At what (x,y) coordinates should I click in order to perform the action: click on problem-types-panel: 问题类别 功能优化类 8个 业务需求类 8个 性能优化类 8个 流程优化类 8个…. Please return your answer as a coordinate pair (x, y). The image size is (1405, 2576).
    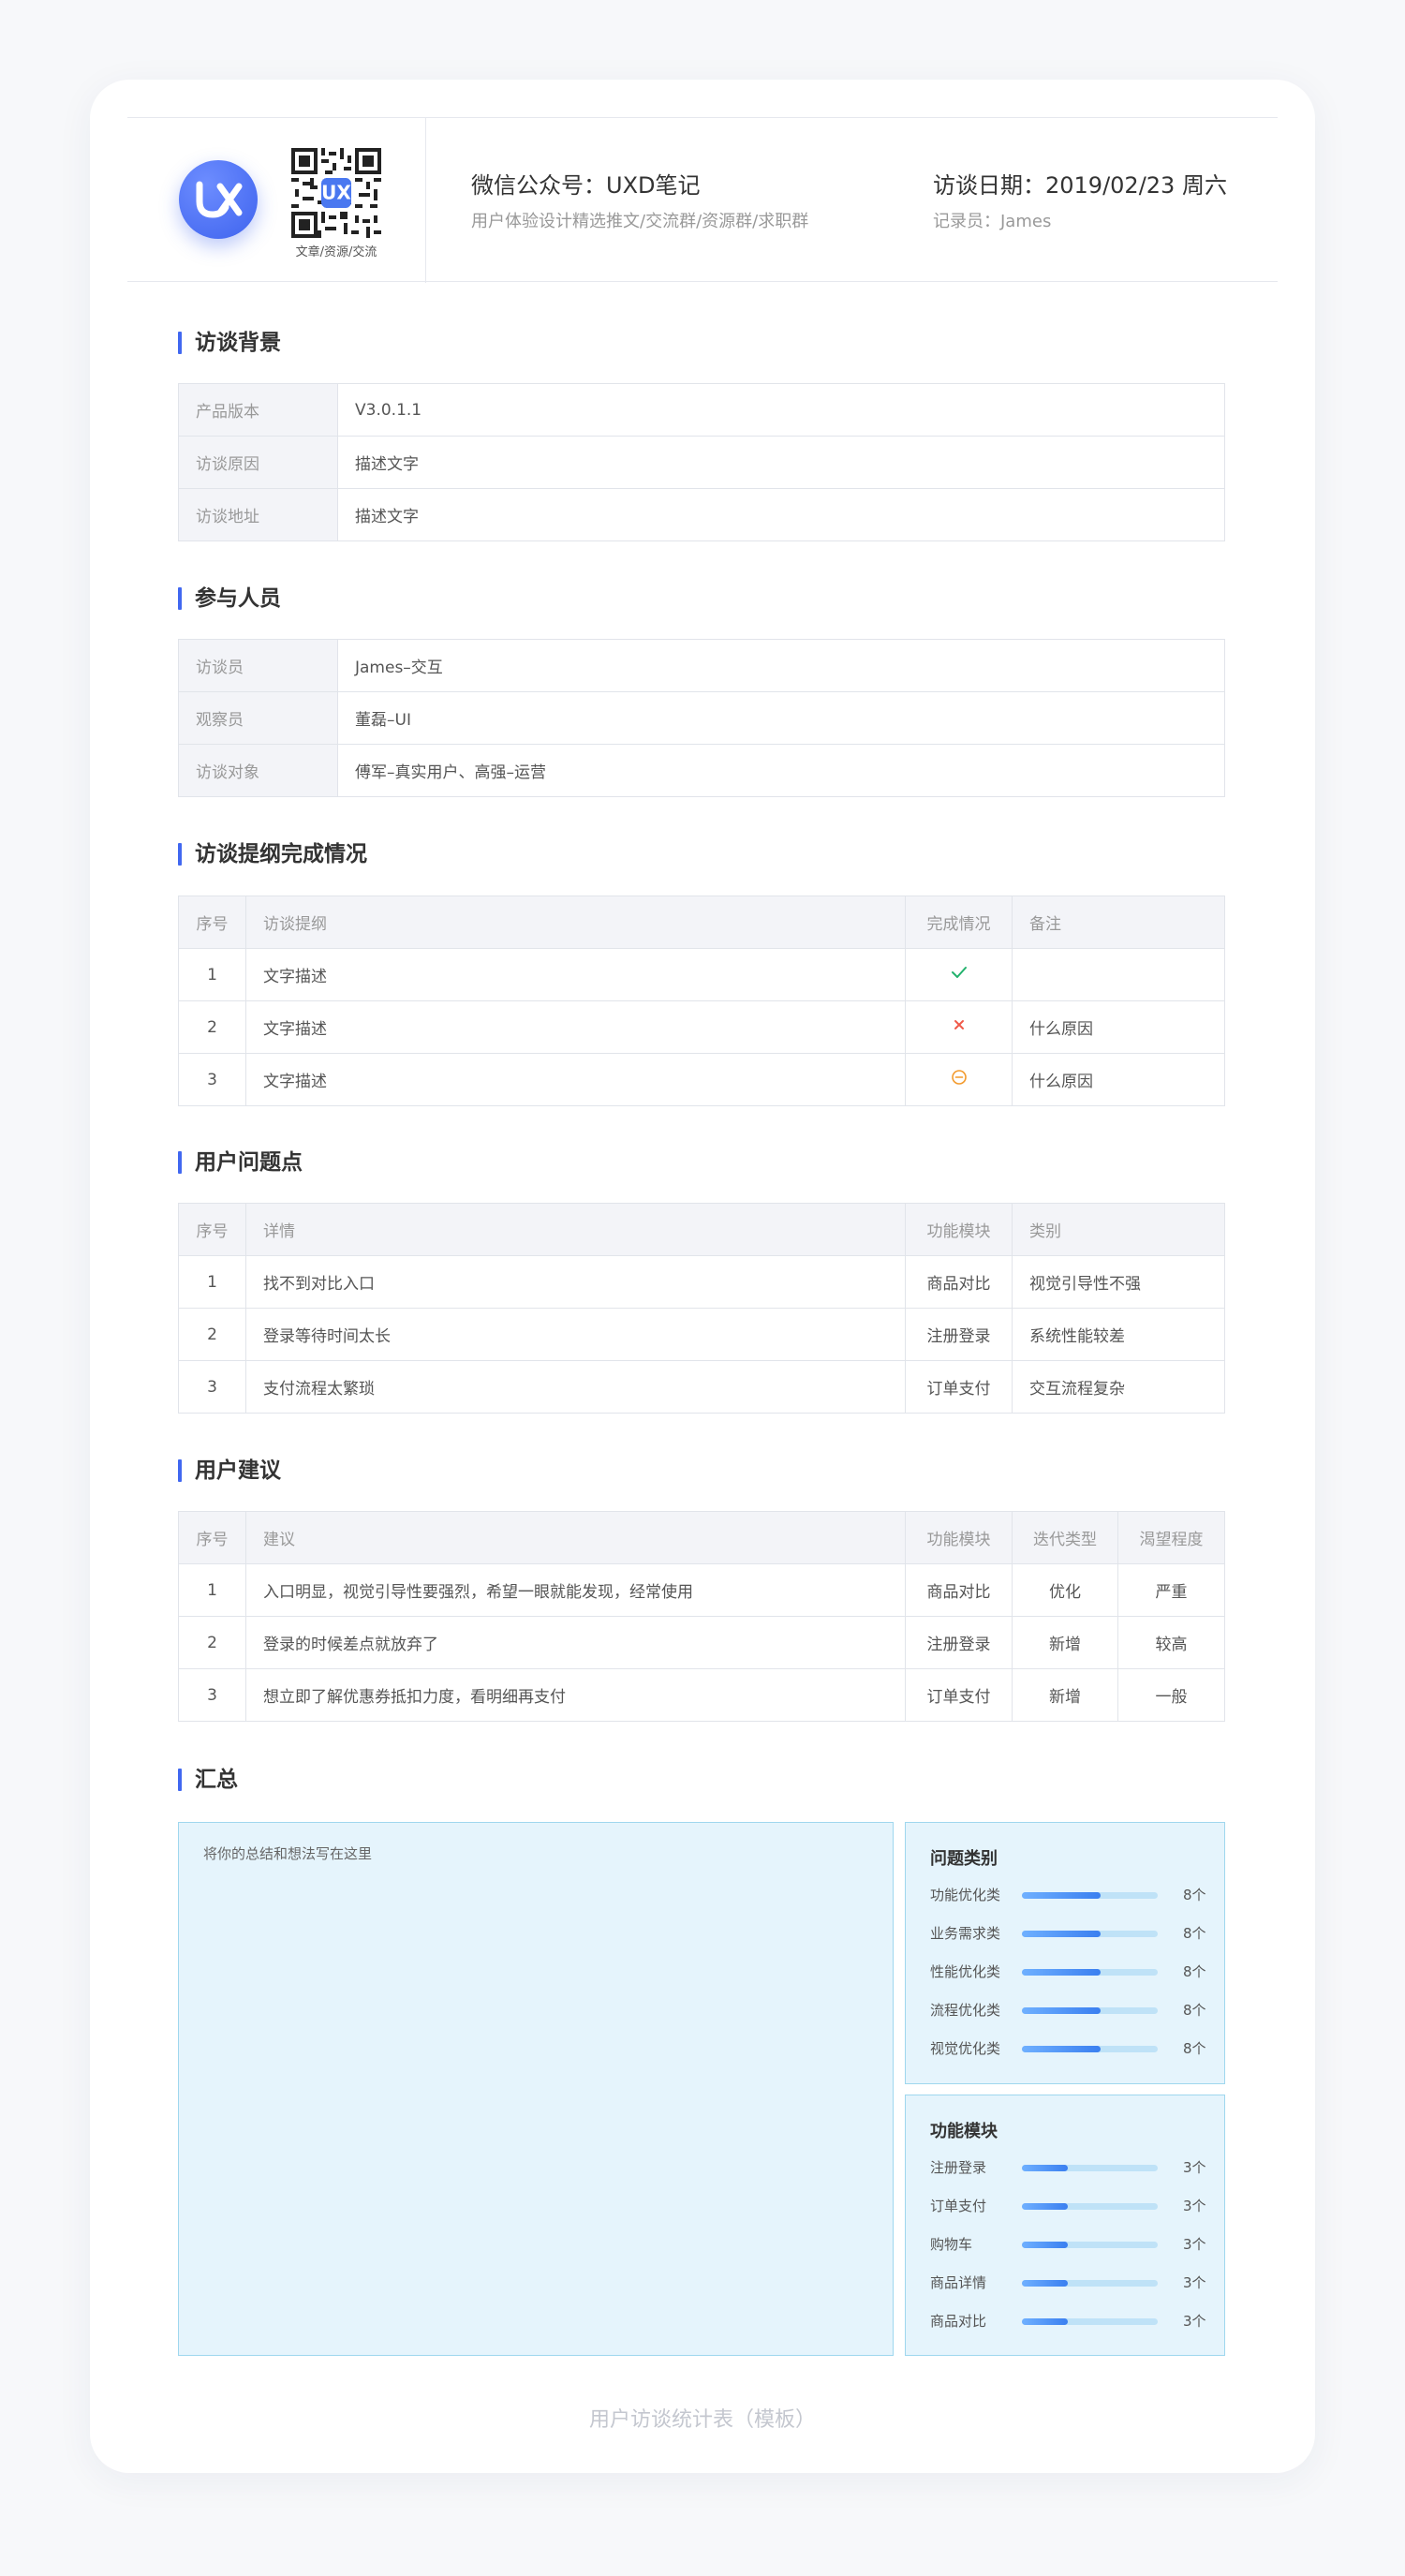
    Looking at the image, I should click on (1065, 1953).